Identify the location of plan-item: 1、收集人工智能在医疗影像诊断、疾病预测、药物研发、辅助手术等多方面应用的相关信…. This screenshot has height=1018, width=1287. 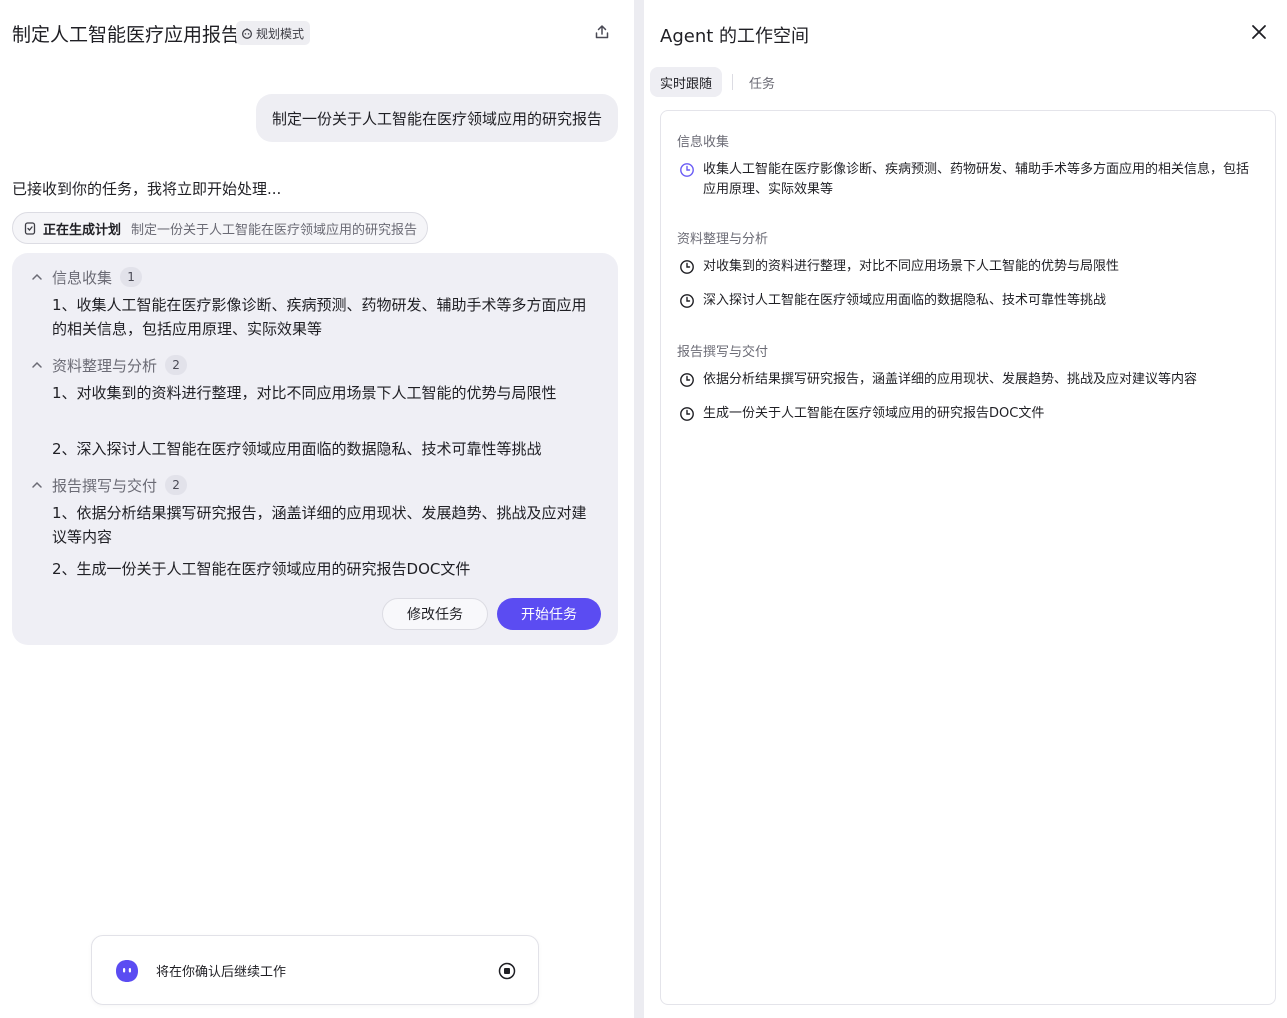
(319, 317).